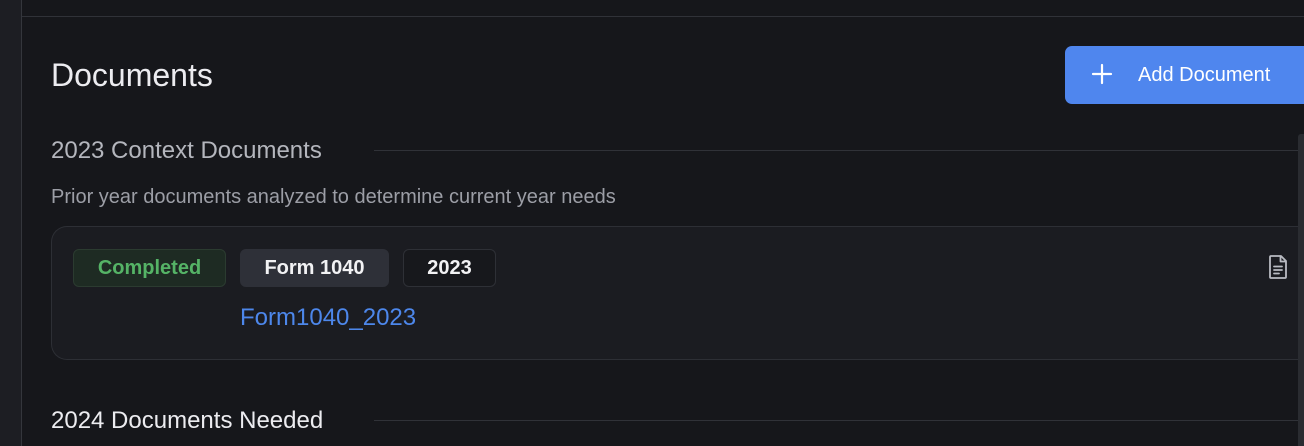 Image resolution: width=1304 pixels, height=446 pixels. What do you see at coordinates (132, 75) in the screenshot?
I see `page-title: Documents` at bounding box center [132, 75].